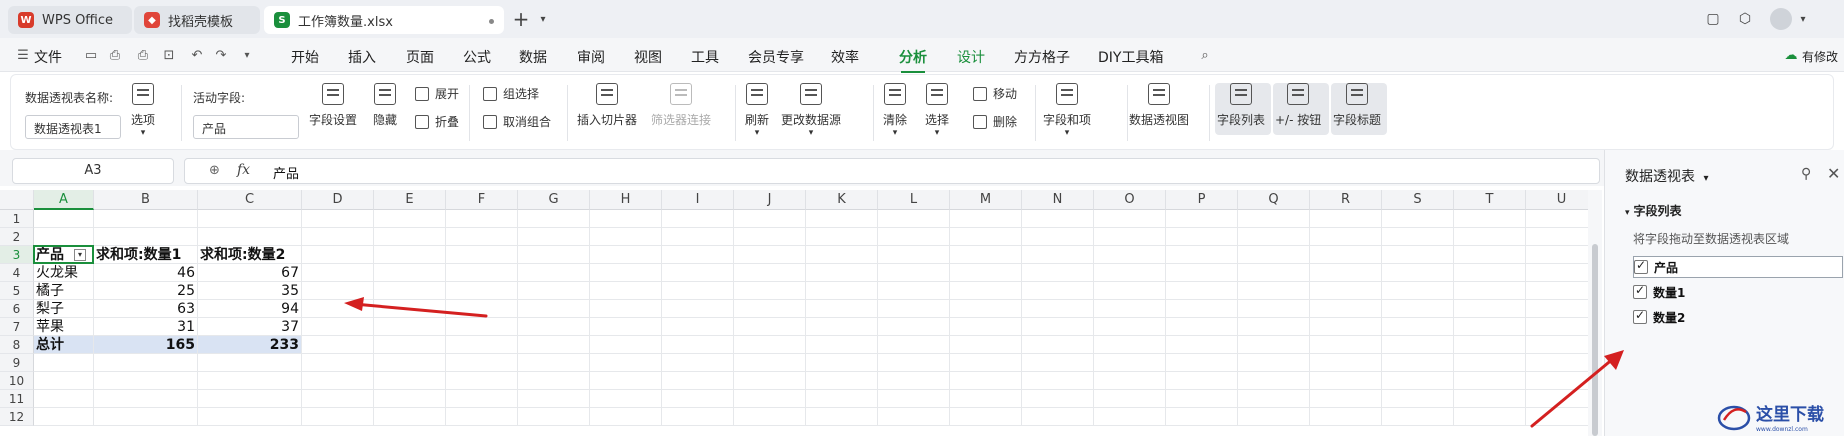 Image resolution: width=1844 pixels, height=436 pixels. What do you see at coordinates (70, 20) in the screenshot?
I see `tab-wps-office: W WPS Office` at bounding box center [70, 20].